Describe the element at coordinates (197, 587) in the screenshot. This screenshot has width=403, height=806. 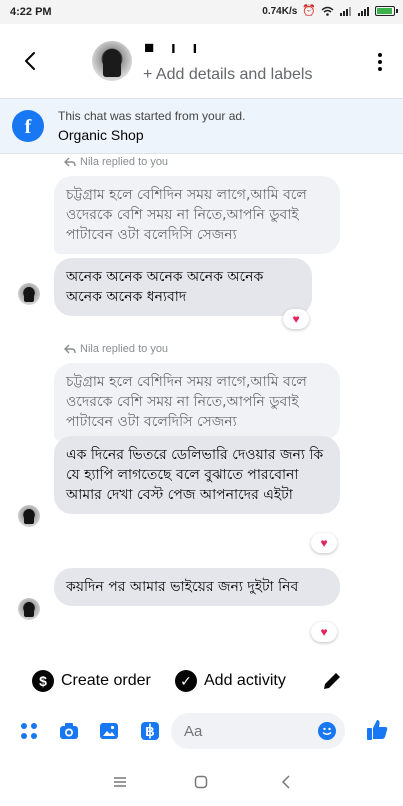
I see `message-bubble: কয়দিন পর আমার ভাইয়ের জন্য দুইটা নিব` at that location.